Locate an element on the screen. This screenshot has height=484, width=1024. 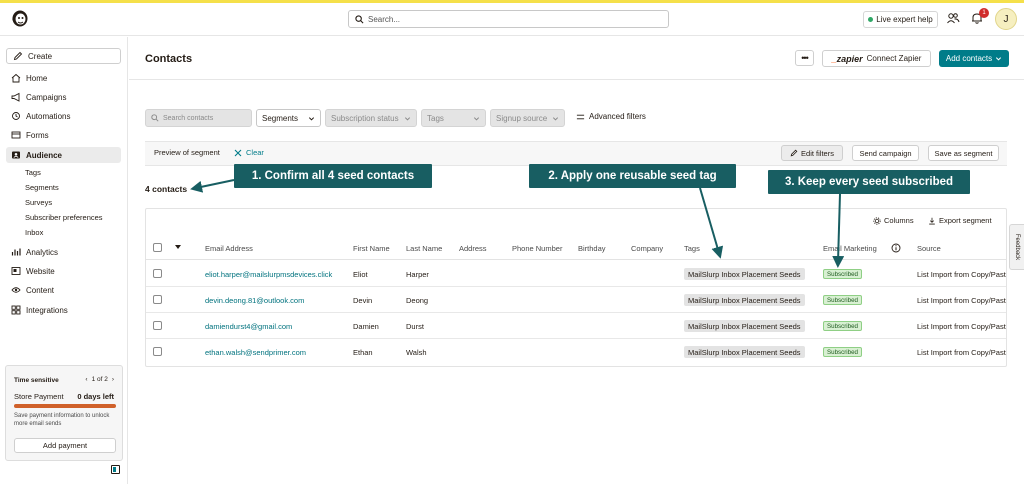
sidebar-sub-inbox: Inbox is located at coordinates (34, 232).